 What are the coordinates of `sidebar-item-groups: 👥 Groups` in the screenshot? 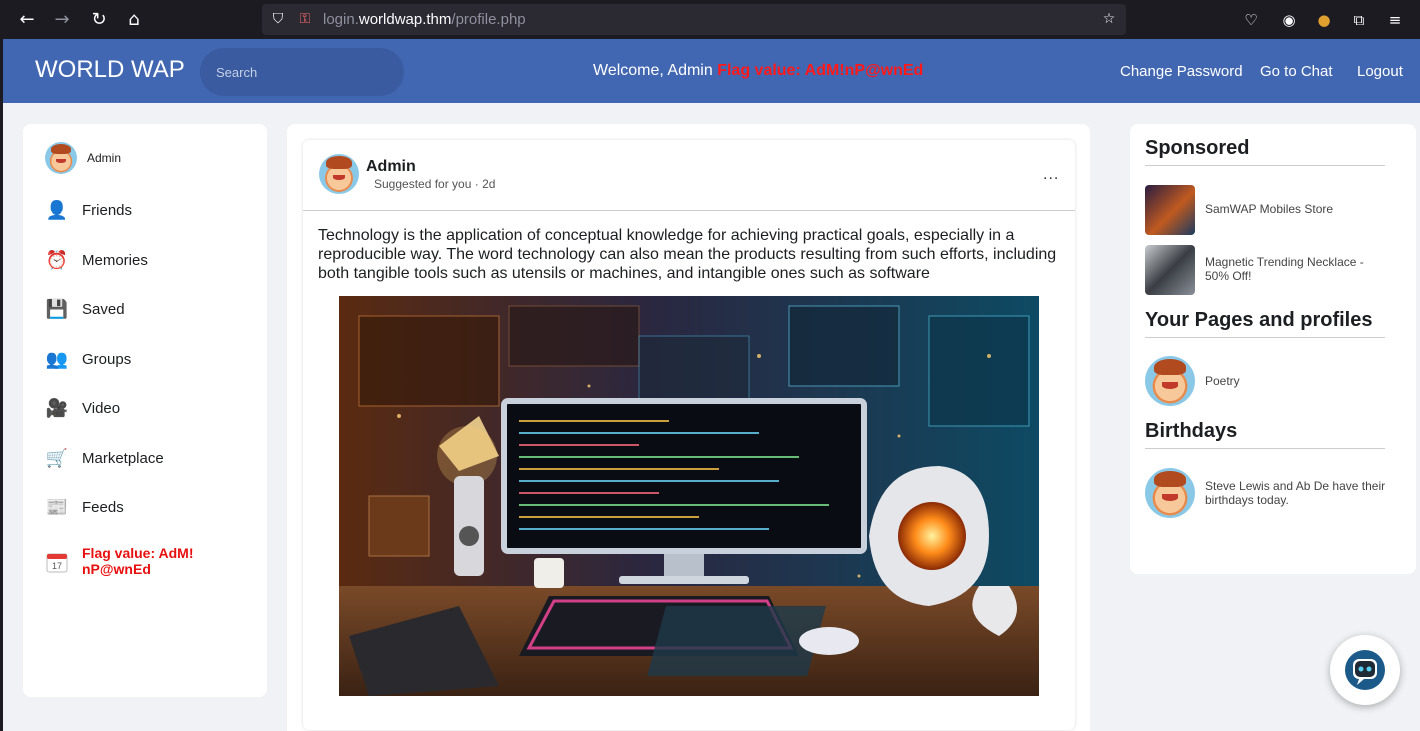 It's located at (88, 359).